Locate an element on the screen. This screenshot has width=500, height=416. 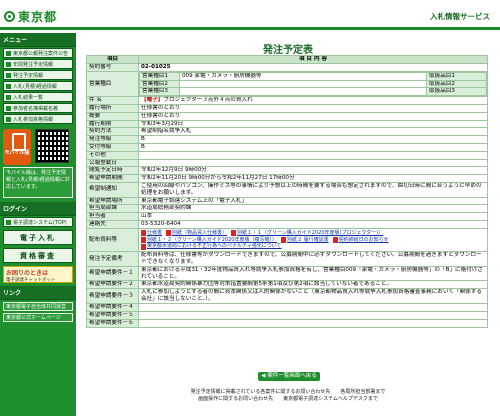
document-link: 別紙（物品買入仕様書） is located at coordinates (196, 233).